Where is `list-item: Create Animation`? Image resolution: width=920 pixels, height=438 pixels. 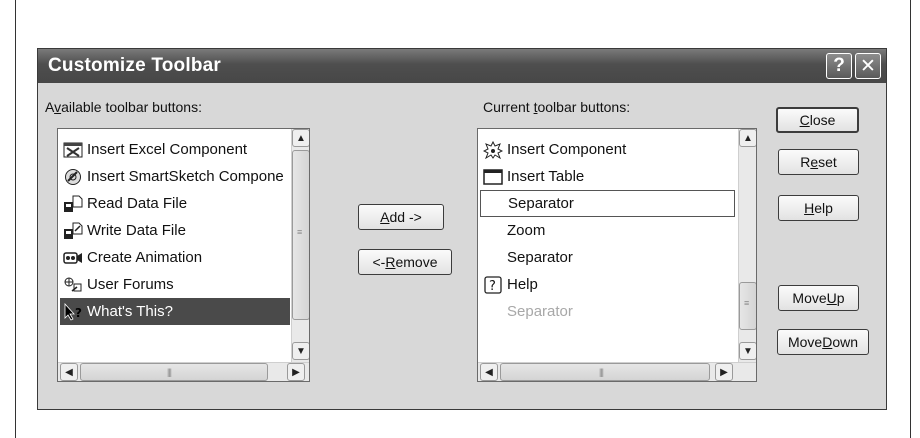 list-item: Create Animation is located at coordinates (175, 257).